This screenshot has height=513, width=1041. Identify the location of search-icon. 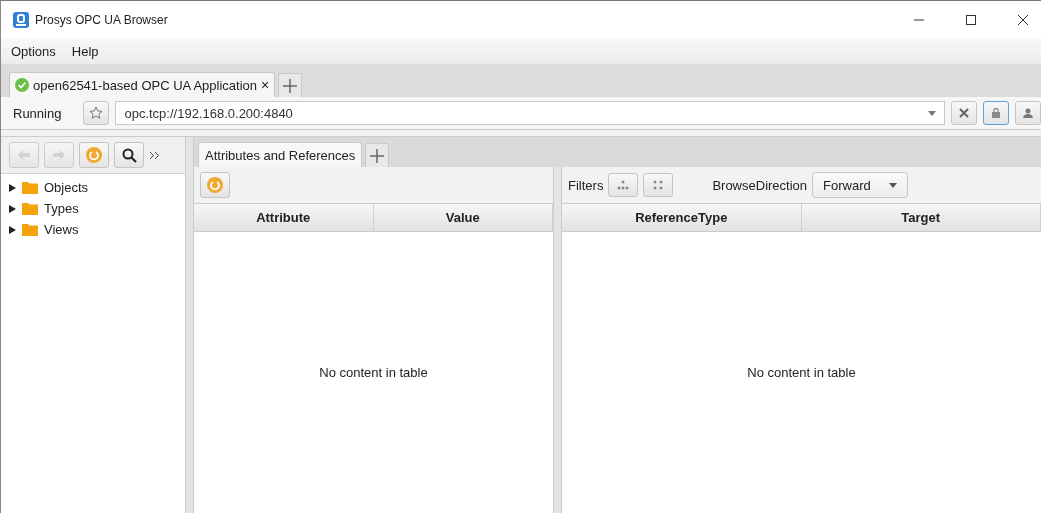
(129, 155).